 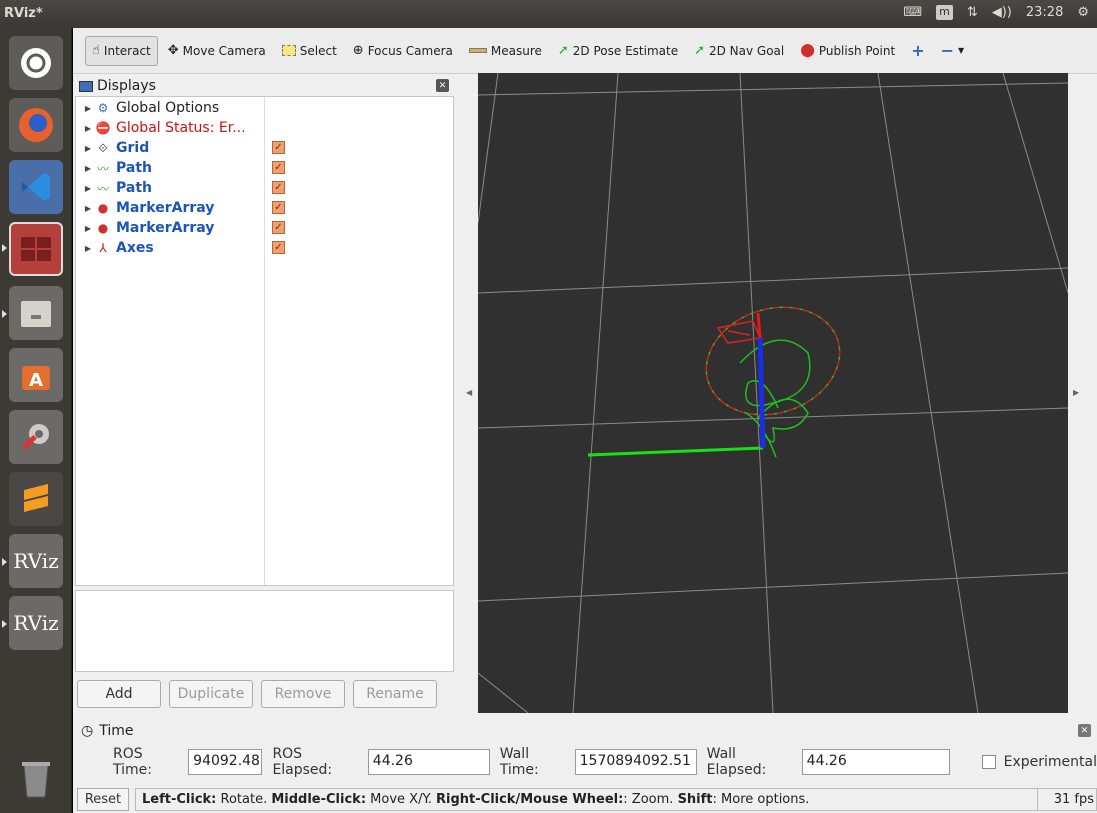 I want to click on ubuntu-icon, so click(x=36, y=63).